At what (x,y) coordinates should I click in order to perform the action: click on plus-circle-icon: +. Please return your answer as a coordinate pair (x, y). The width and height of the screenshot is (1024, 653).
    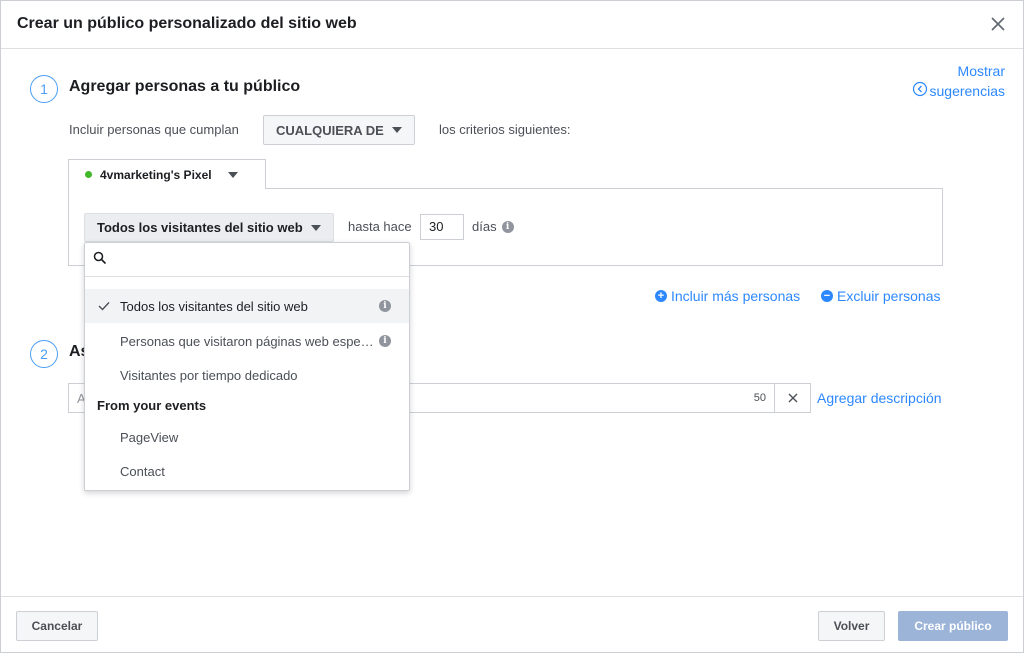
    Looking at the image, I should click on (661, 296).